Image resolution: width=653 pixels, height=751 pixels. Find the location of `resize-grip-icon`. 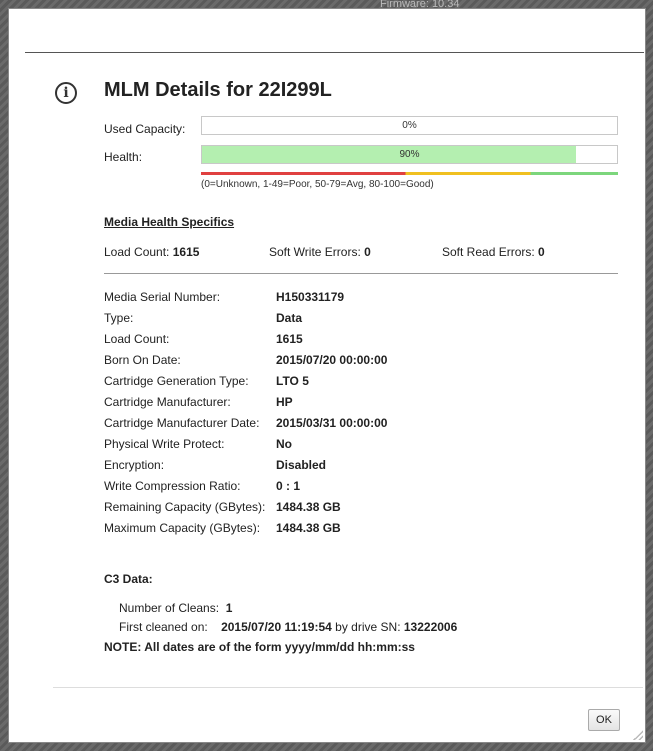

resize-grip-icon is located at coordinates (638, 735).